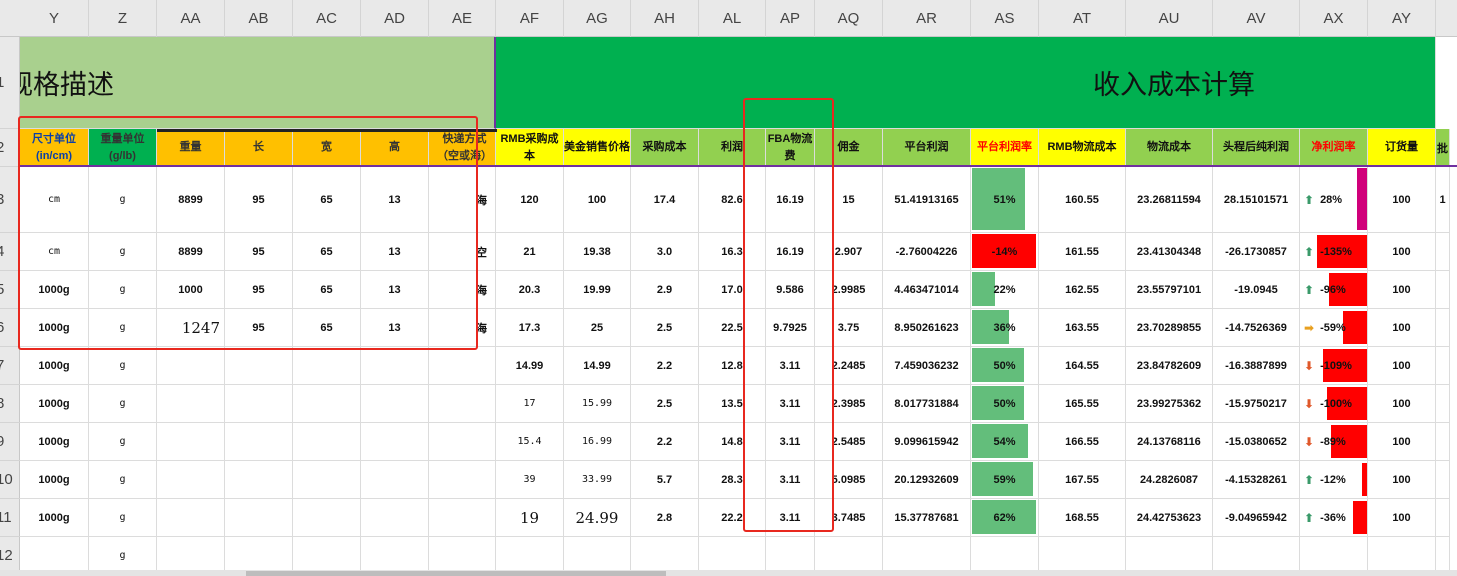  What do you see at coordinates (1169, 404) in the screenshot?
I see `cell-lc: 23.99275362` at bounding box center [1169, 404].